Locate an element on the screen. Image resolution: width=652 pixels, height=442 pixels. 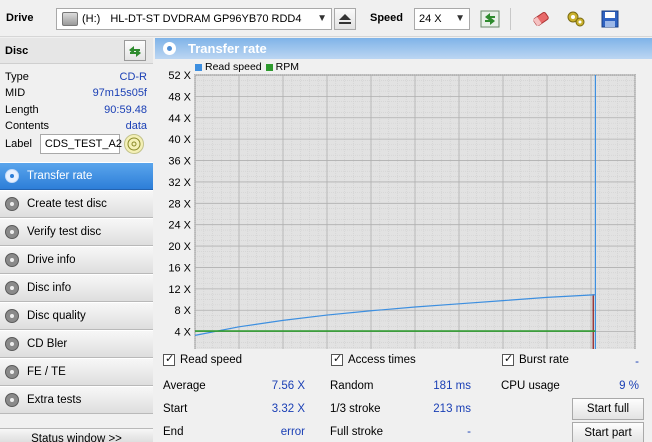
drive-info-icon is located at coordinates (12, 260).